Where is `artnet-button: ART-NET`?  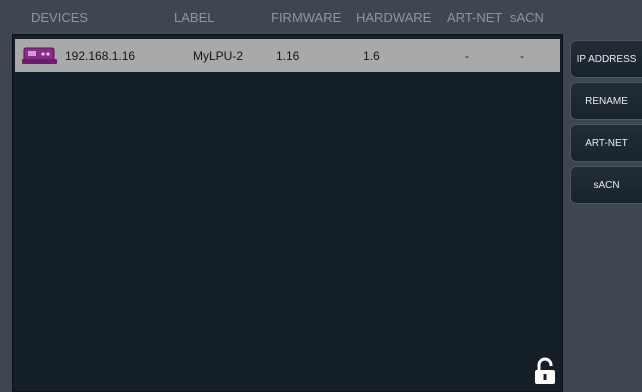
artnet-button: ART-NET is located at coordinates (606, 143).